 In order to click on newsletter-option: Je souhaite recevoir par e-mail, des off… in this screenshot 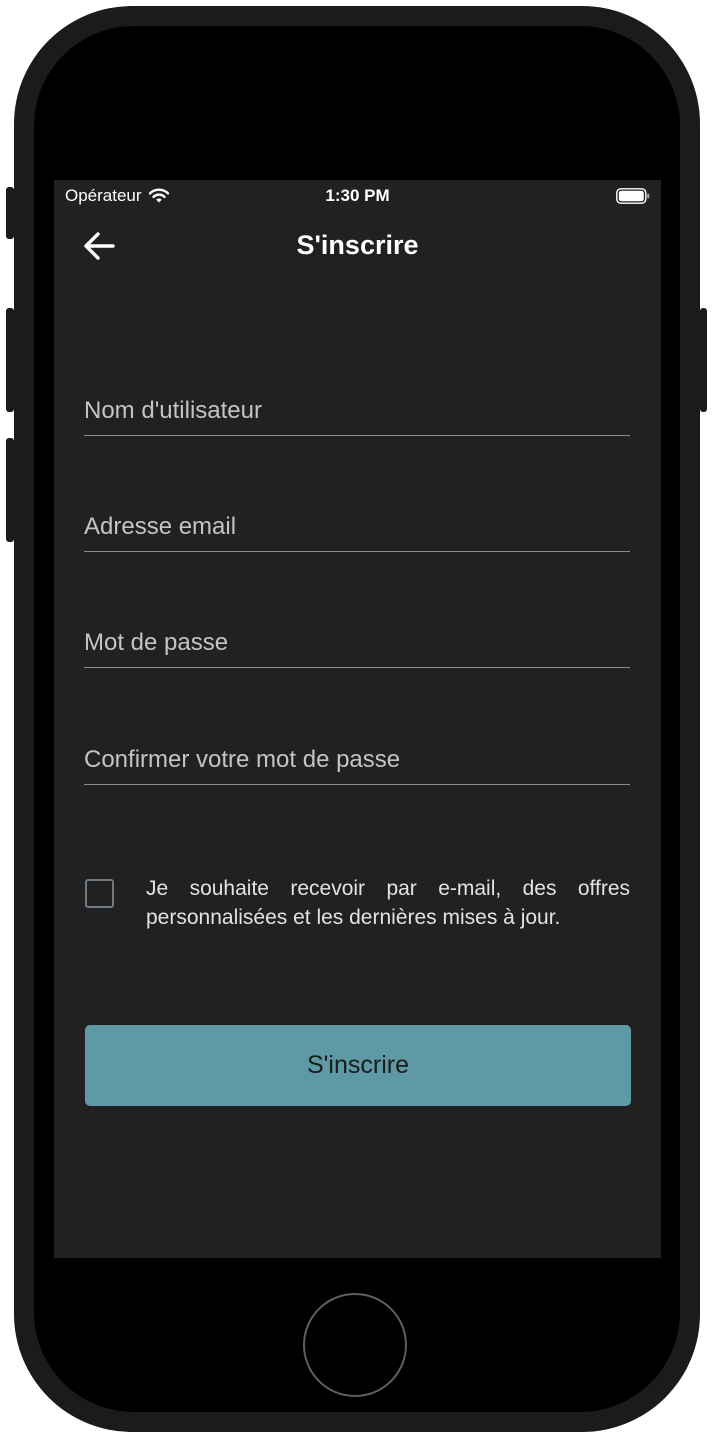, I will do `click(357, 909)`.